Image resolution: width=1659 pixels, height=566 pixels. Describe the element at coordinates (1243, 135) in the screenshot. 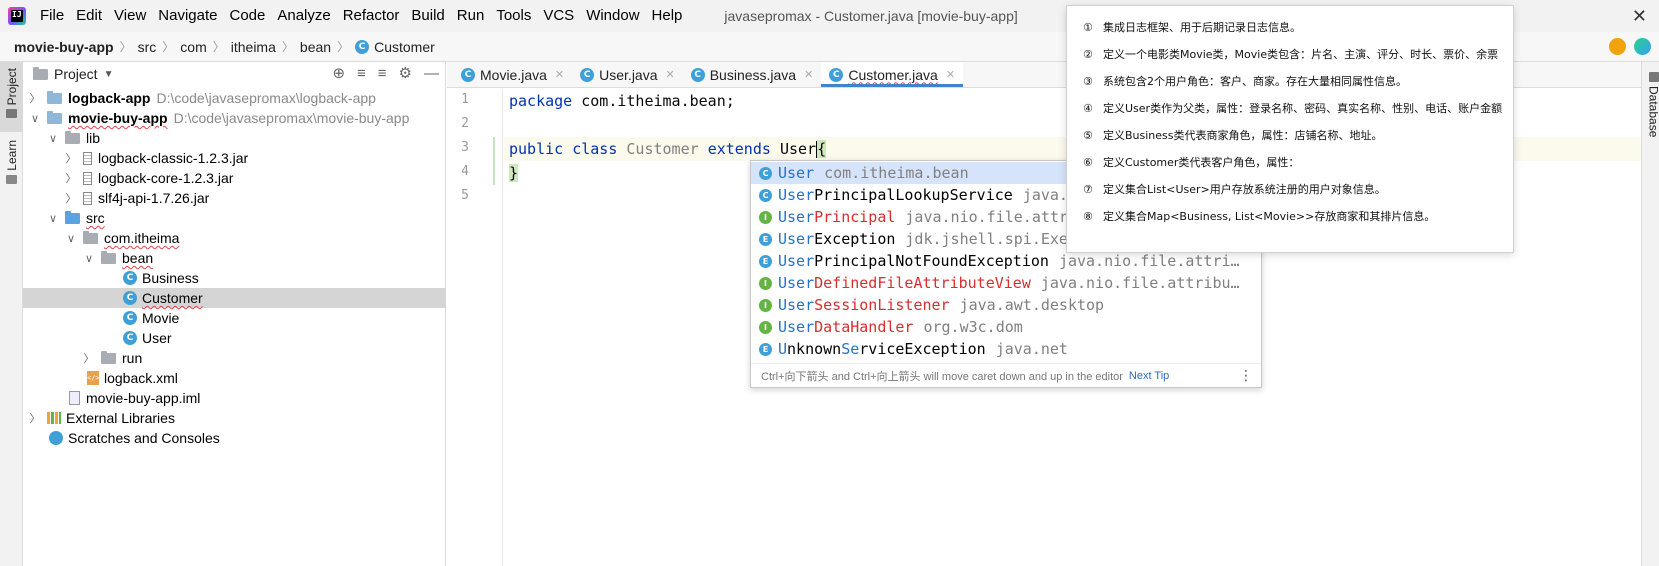

I see `note-text: 定义Business类代表商家角色，属性：店铺名称、地址。` at that location.